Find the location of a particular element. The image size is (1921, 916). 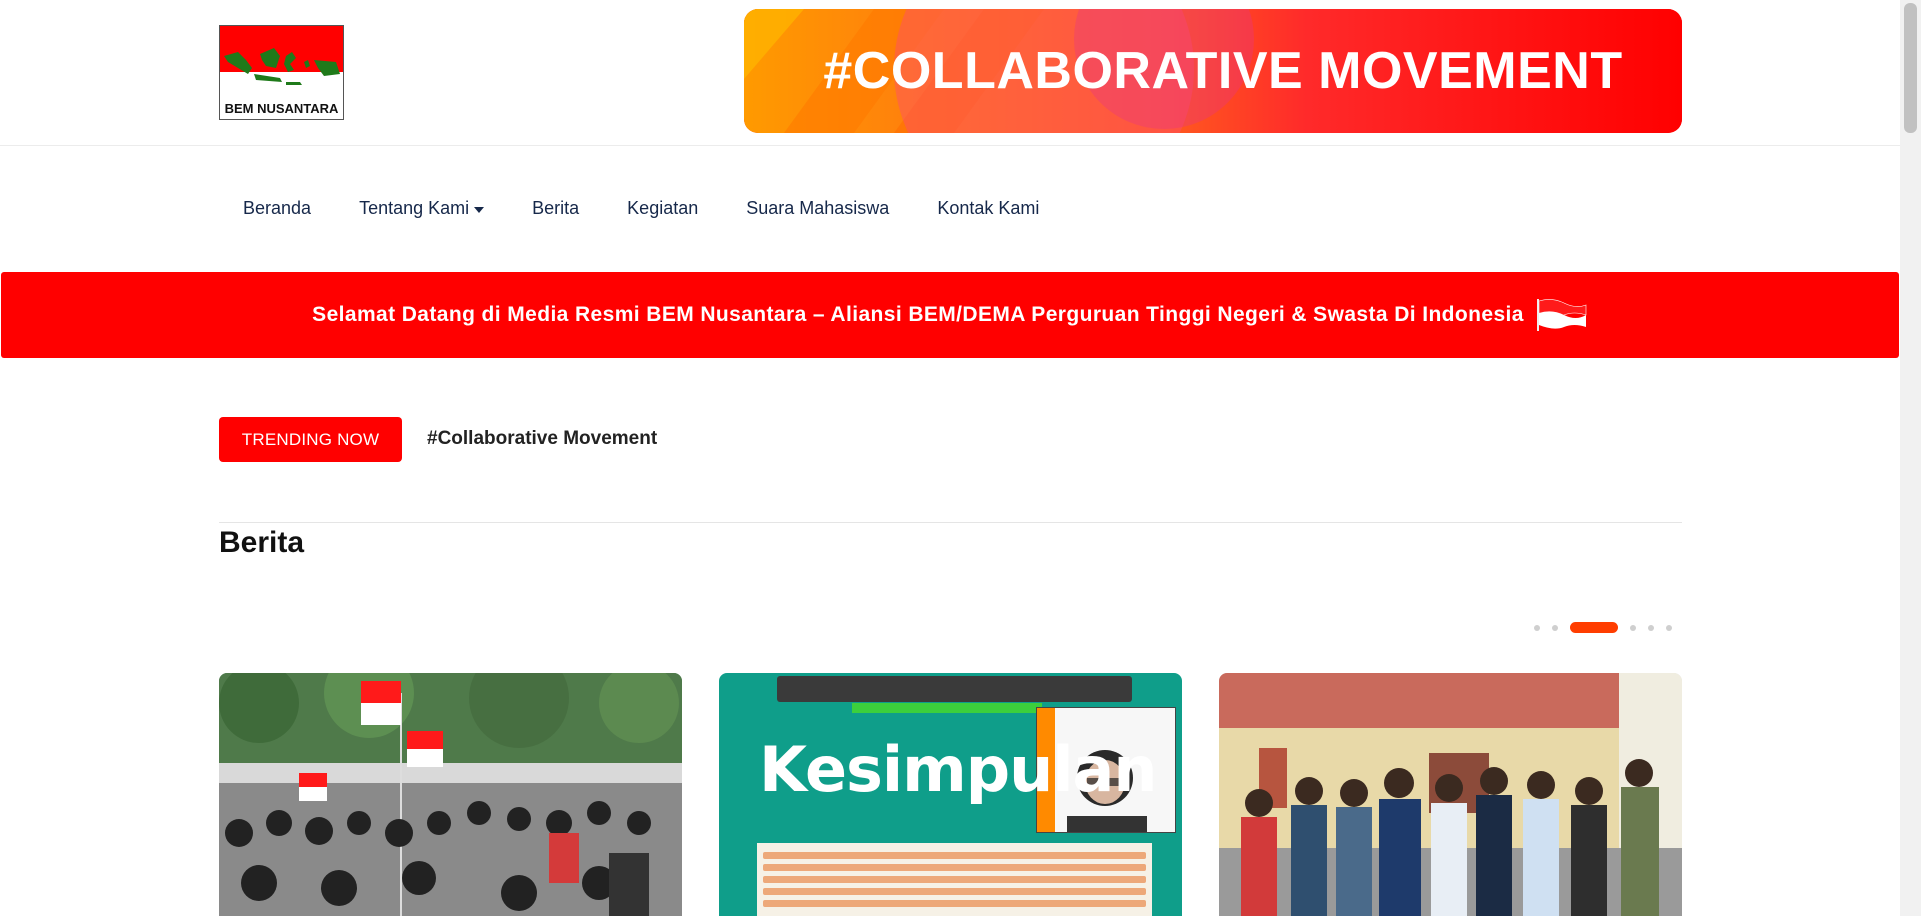

zoom-toolbar is located at coordinates (954, 689).